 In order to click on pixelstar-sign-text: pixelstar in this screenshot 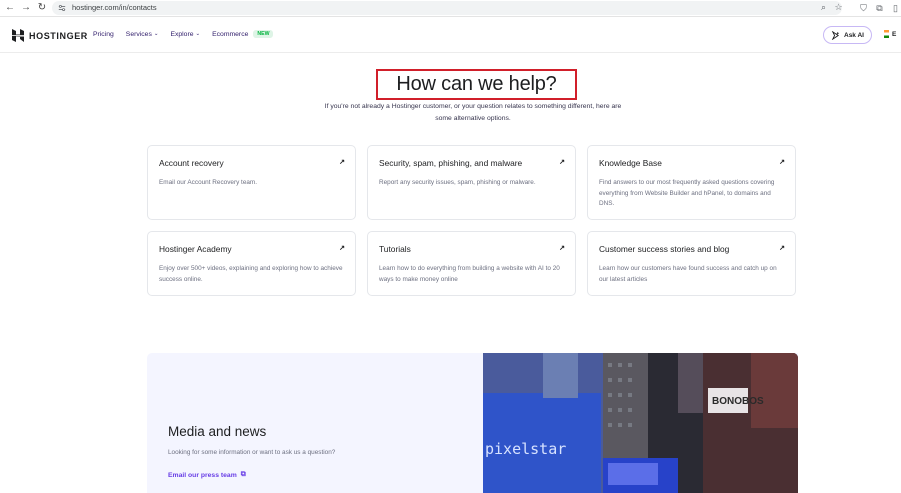, I will do `click(525, 449)`.